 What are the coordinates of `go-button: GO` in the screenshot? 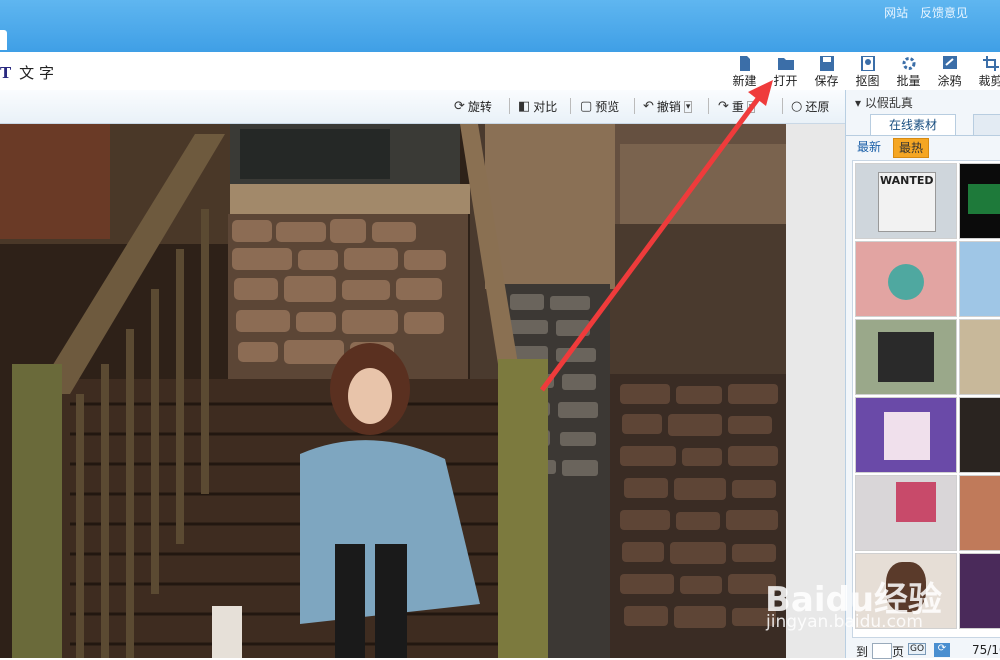 It's located at (917, 649).